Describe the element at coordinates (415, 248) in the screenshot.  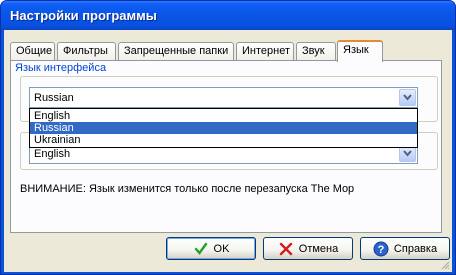
I see `help-button-label: Справка` at that location.